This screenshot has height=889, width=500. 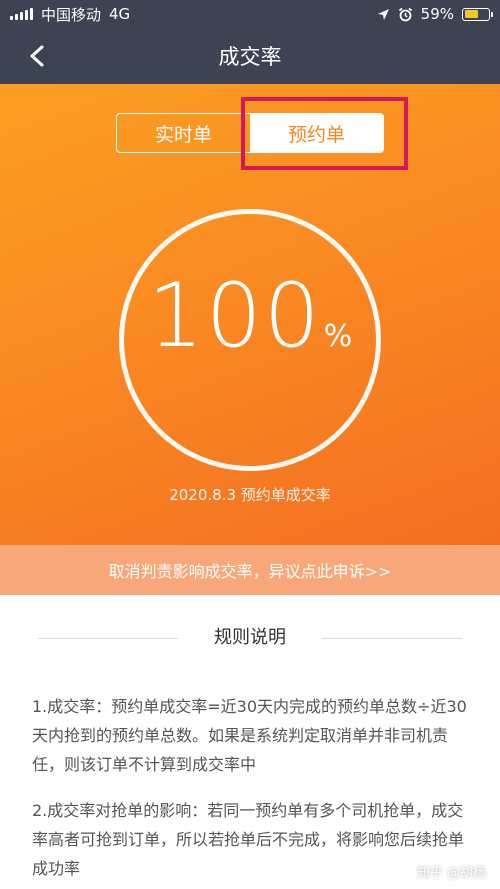 I want to click on divider-right, so click(x=392, y=638).